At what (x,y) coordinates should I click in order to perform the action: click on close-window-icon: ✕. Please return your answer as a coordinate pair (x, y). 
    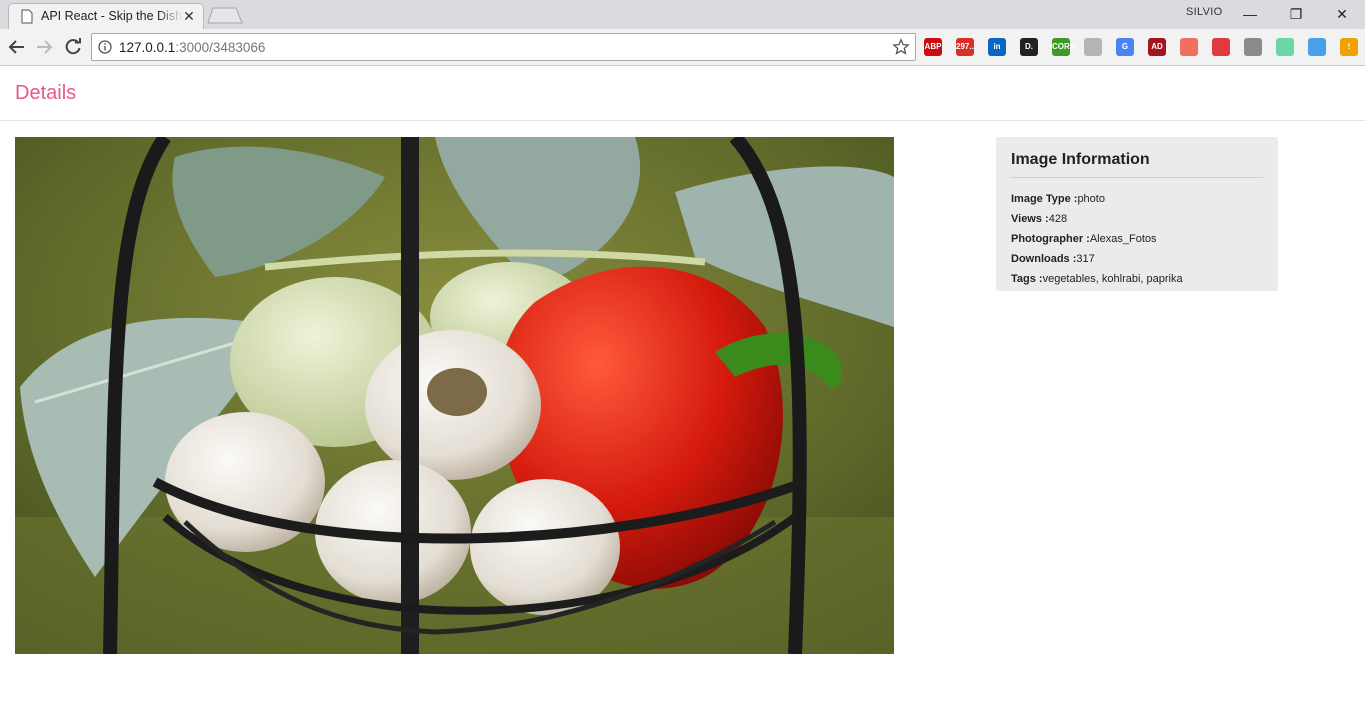
    Looking at the image, I should click on (1342, 14).